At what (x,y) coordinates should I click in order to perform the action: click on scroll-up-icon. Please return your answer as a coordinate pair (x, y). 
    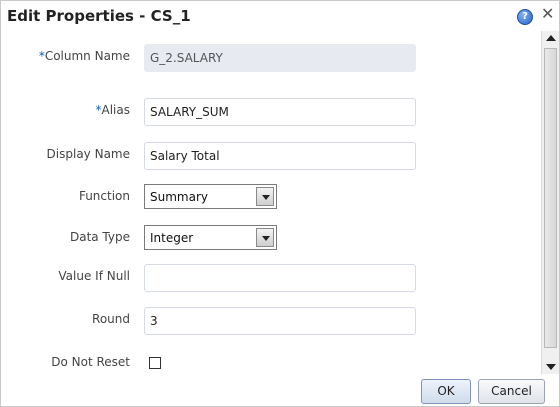
    Looking at the image, I should click on (550, 38).